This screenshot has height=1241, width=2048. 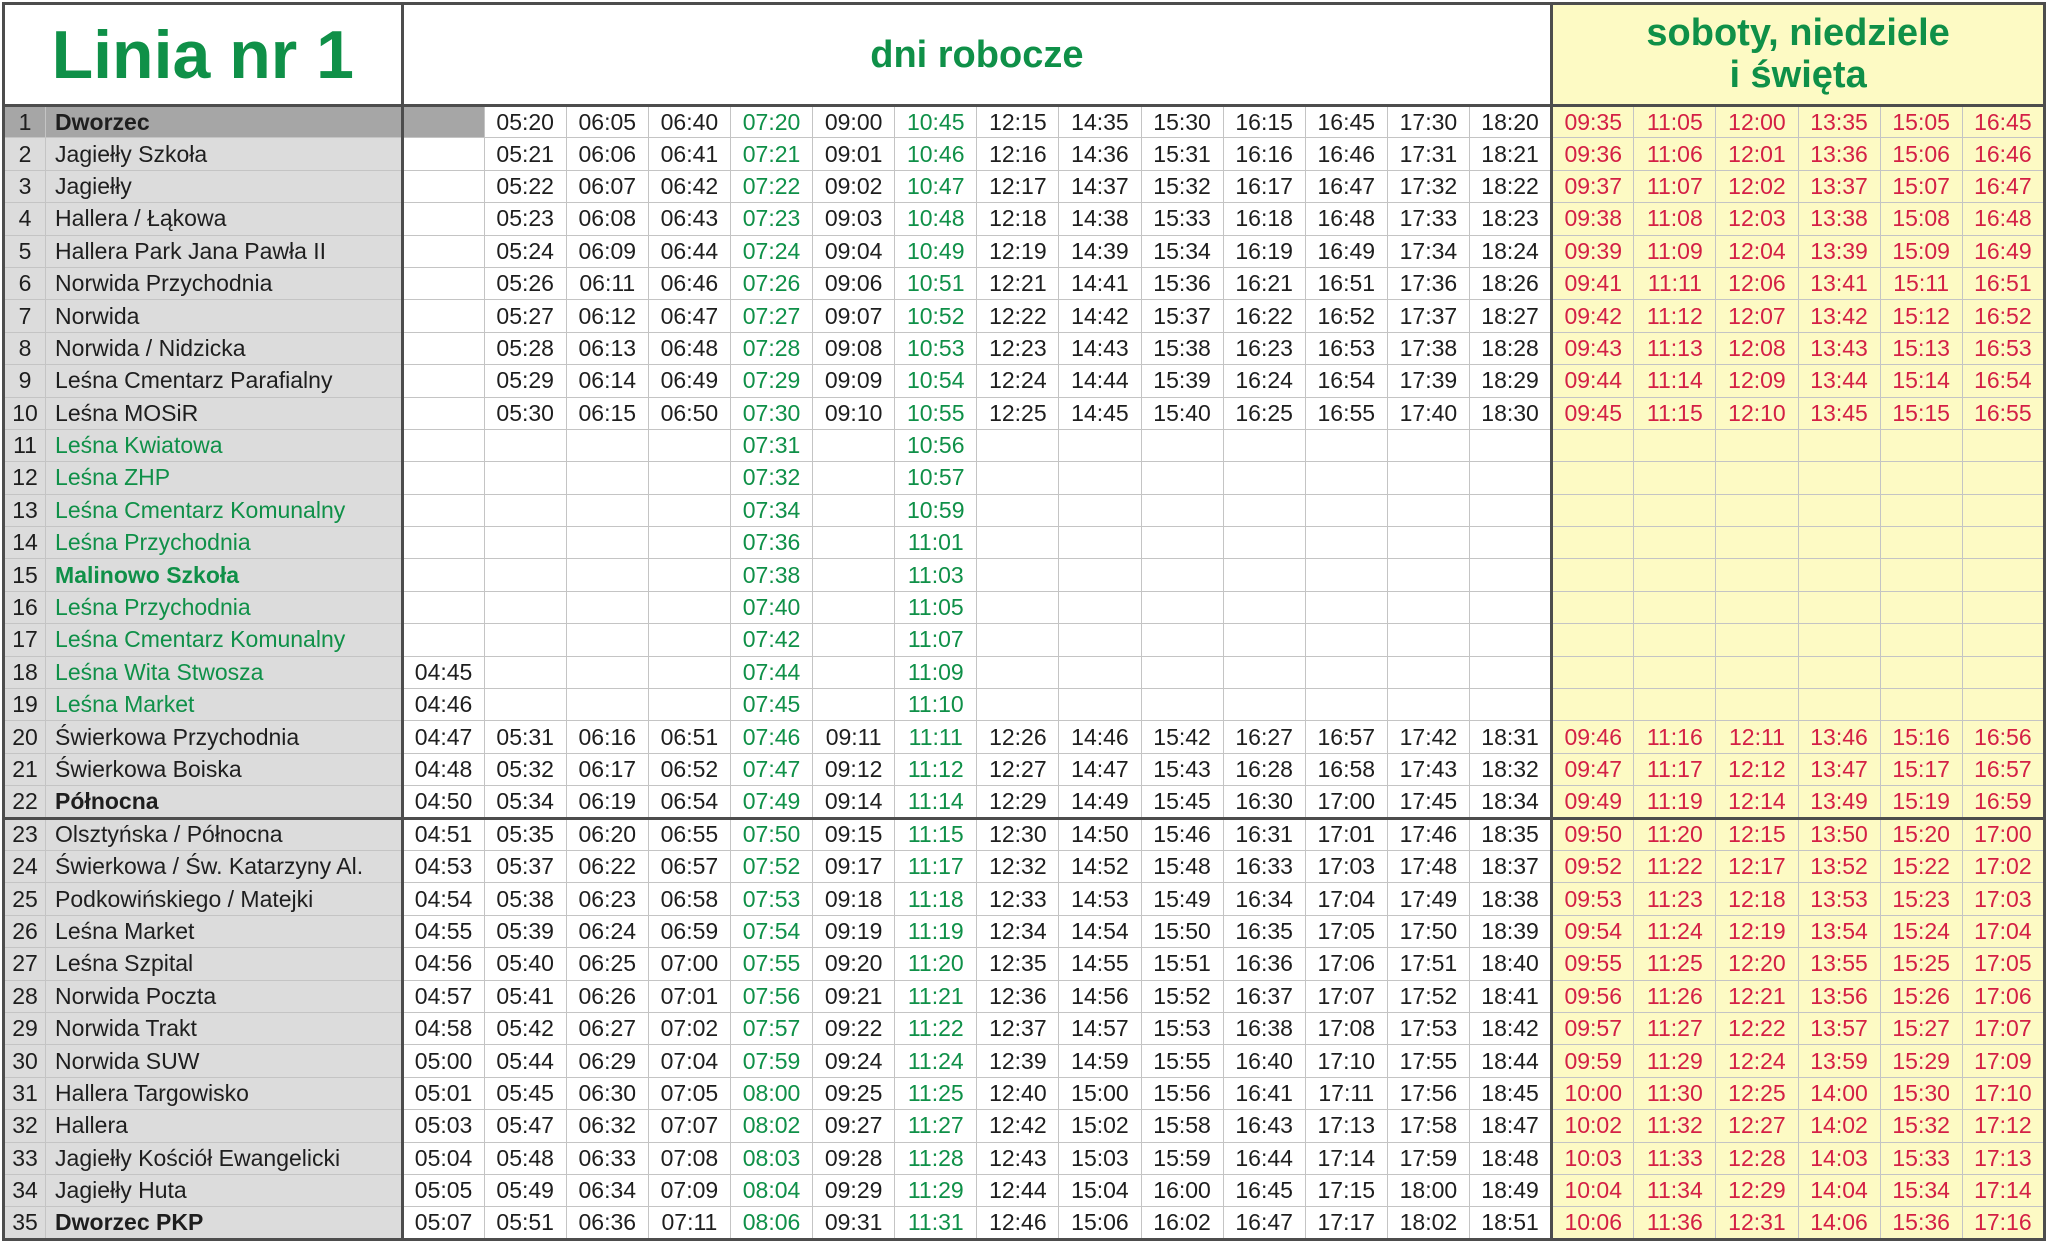 What do you see at coordinates (525, 931) in the screenshot?
I see `weekday-time: 05:39` at bounding box center [525, 931].